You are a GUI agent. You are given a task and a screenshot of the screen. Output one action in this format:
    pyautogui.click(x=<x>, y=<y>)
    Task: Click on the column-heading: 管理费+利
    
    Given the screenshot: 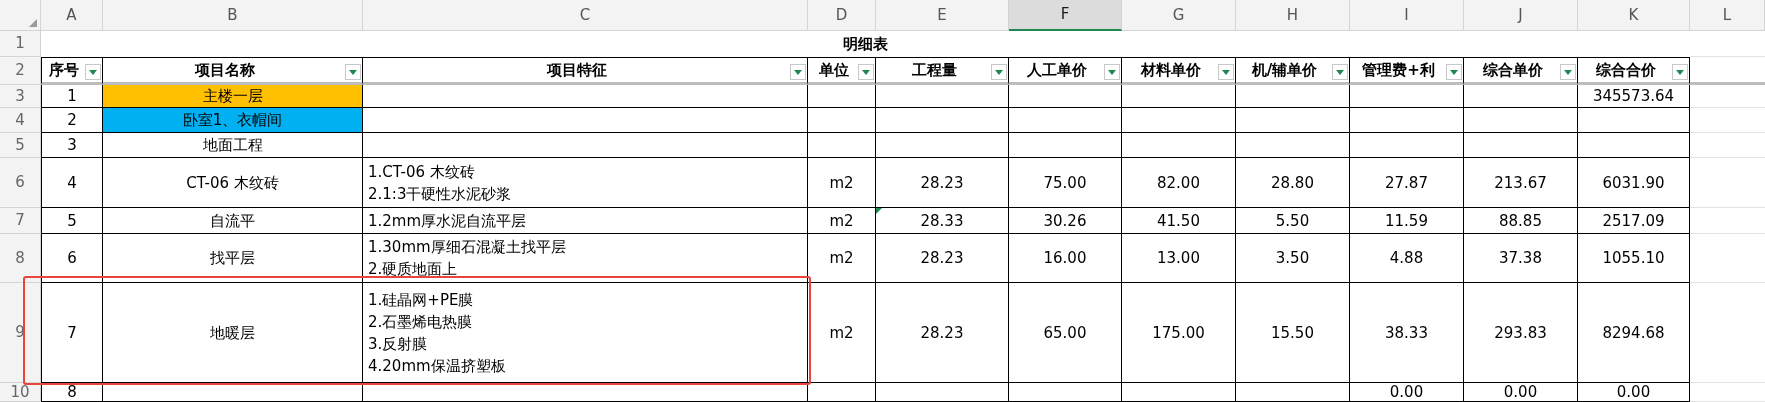 What is the action you would take?
    pyautogui.click(x=1398, y=70)
    